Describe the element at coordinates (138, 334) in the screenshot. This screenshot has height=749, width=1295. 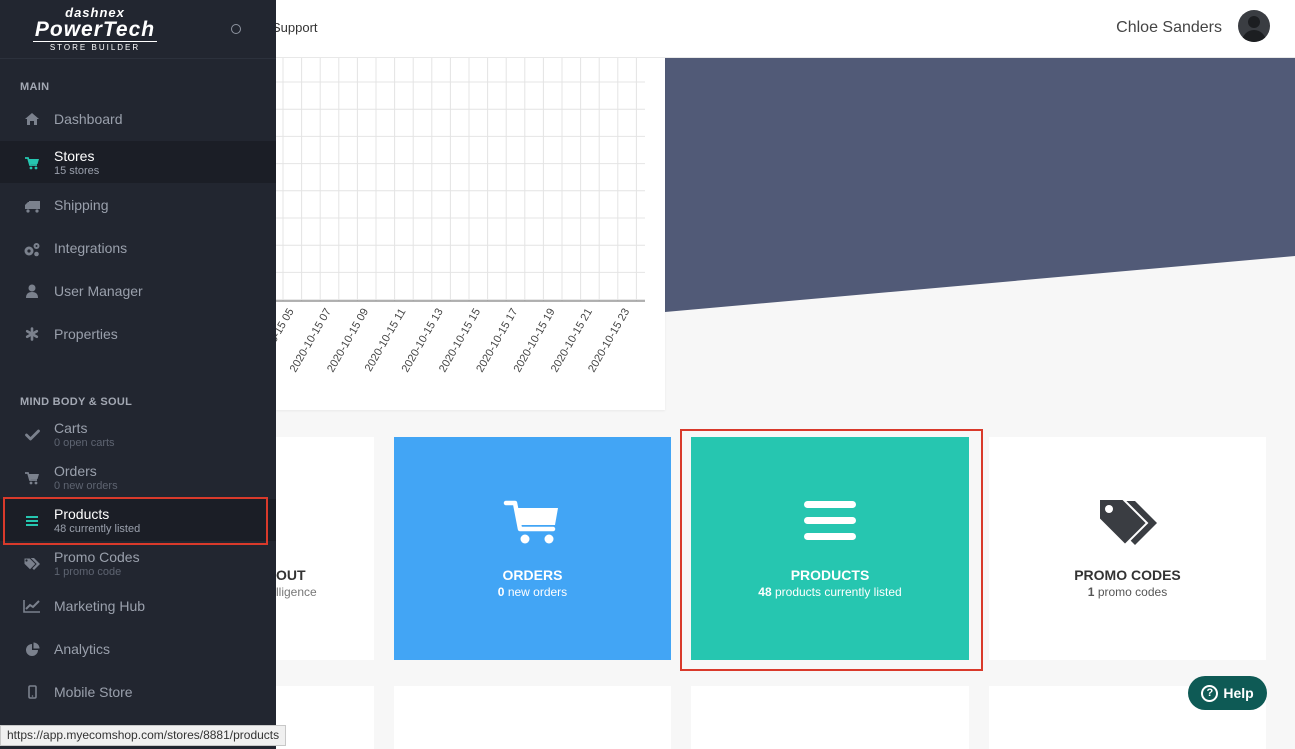
I see `sidebar-item-properties: Properties` at that location.